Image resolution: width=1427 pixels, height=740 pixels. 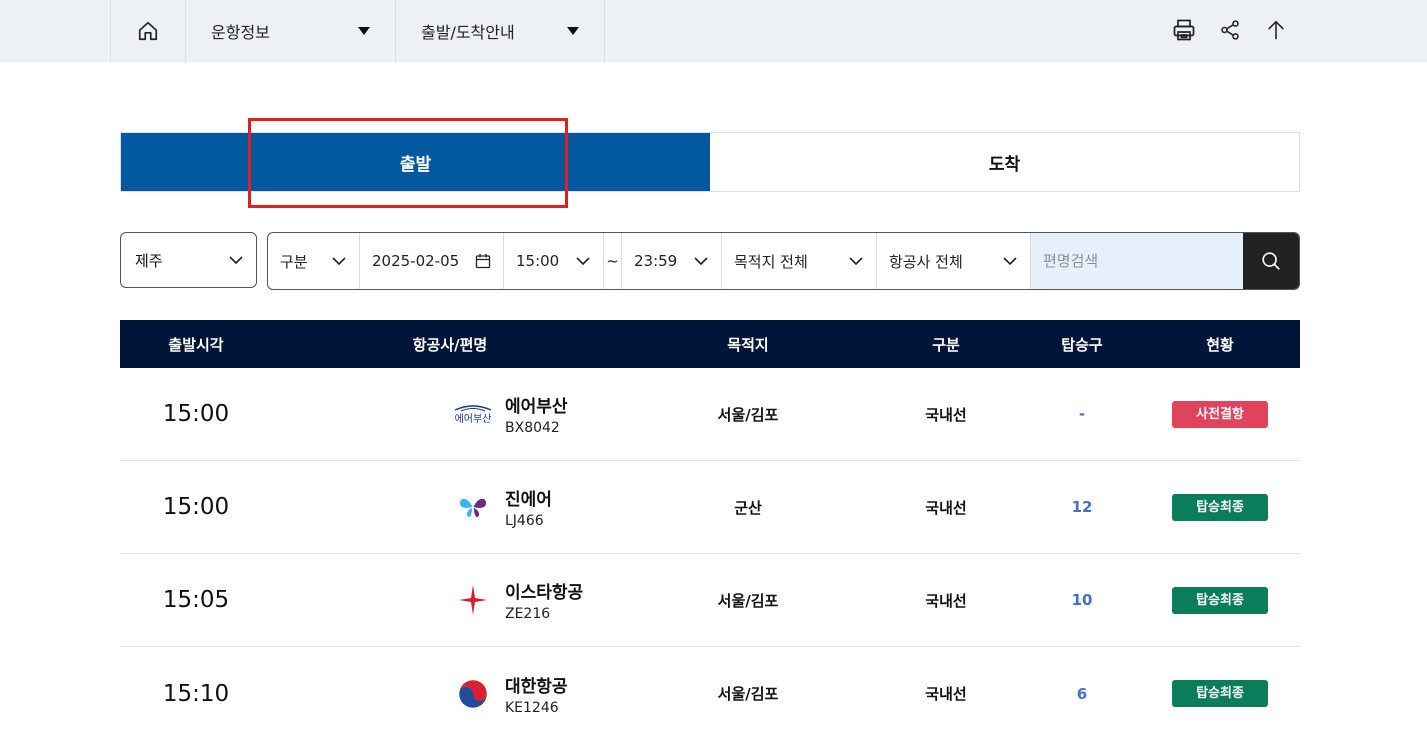 What do you see at coordinates (710, 344) in the screenshot?
I see `table-header: 출발시각 항공사/편명 목적지 구분 탑승구 현황` at bounding box center [710, 344].